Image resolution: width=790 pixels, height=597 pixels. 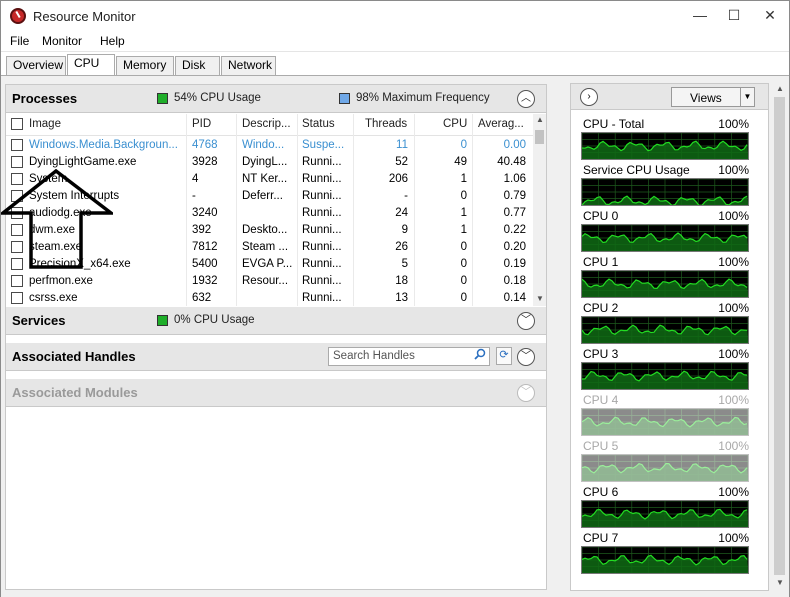 I want to click on cell-threads: 26, so click(x=401, y=247).